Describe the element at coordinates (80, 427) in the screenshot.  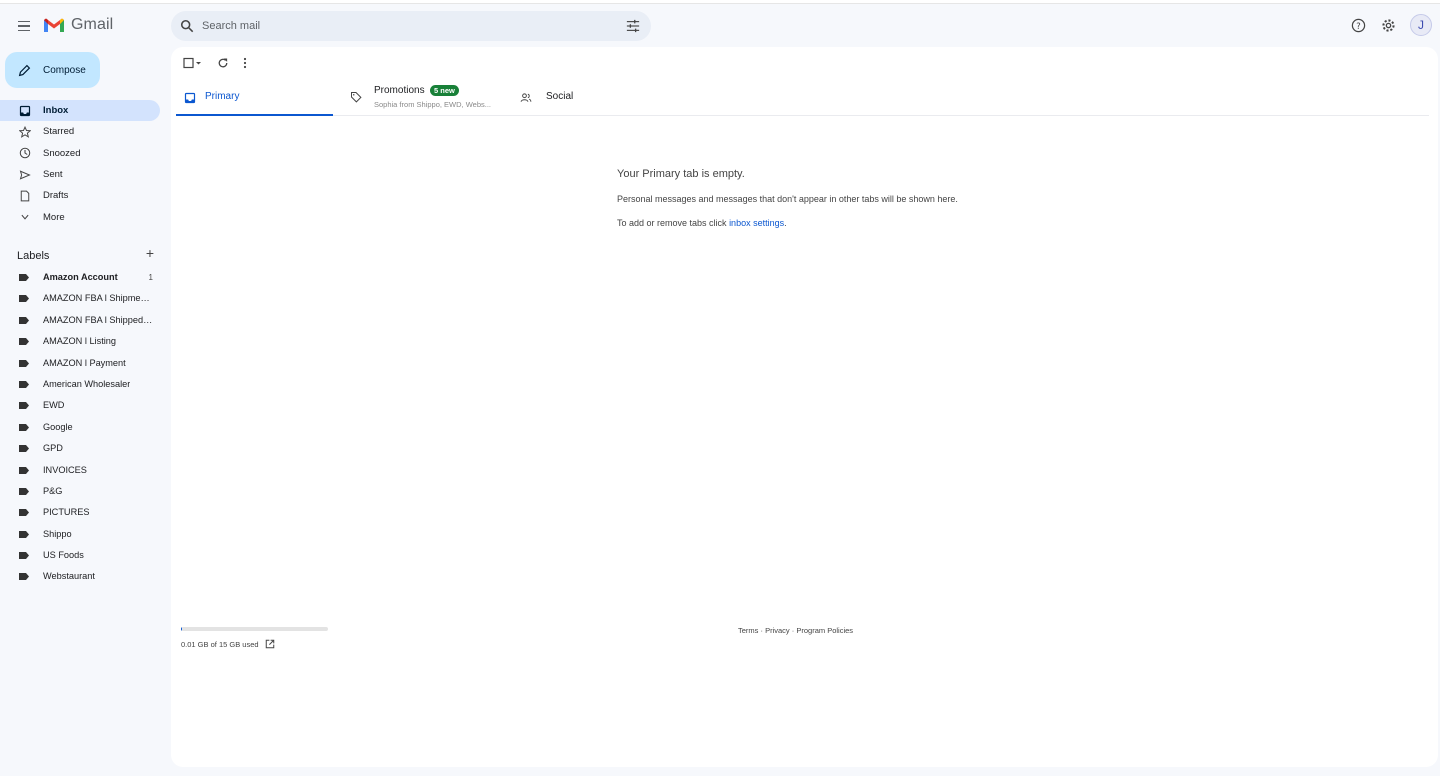
I see `sidebar-label-item: Google` at that location.